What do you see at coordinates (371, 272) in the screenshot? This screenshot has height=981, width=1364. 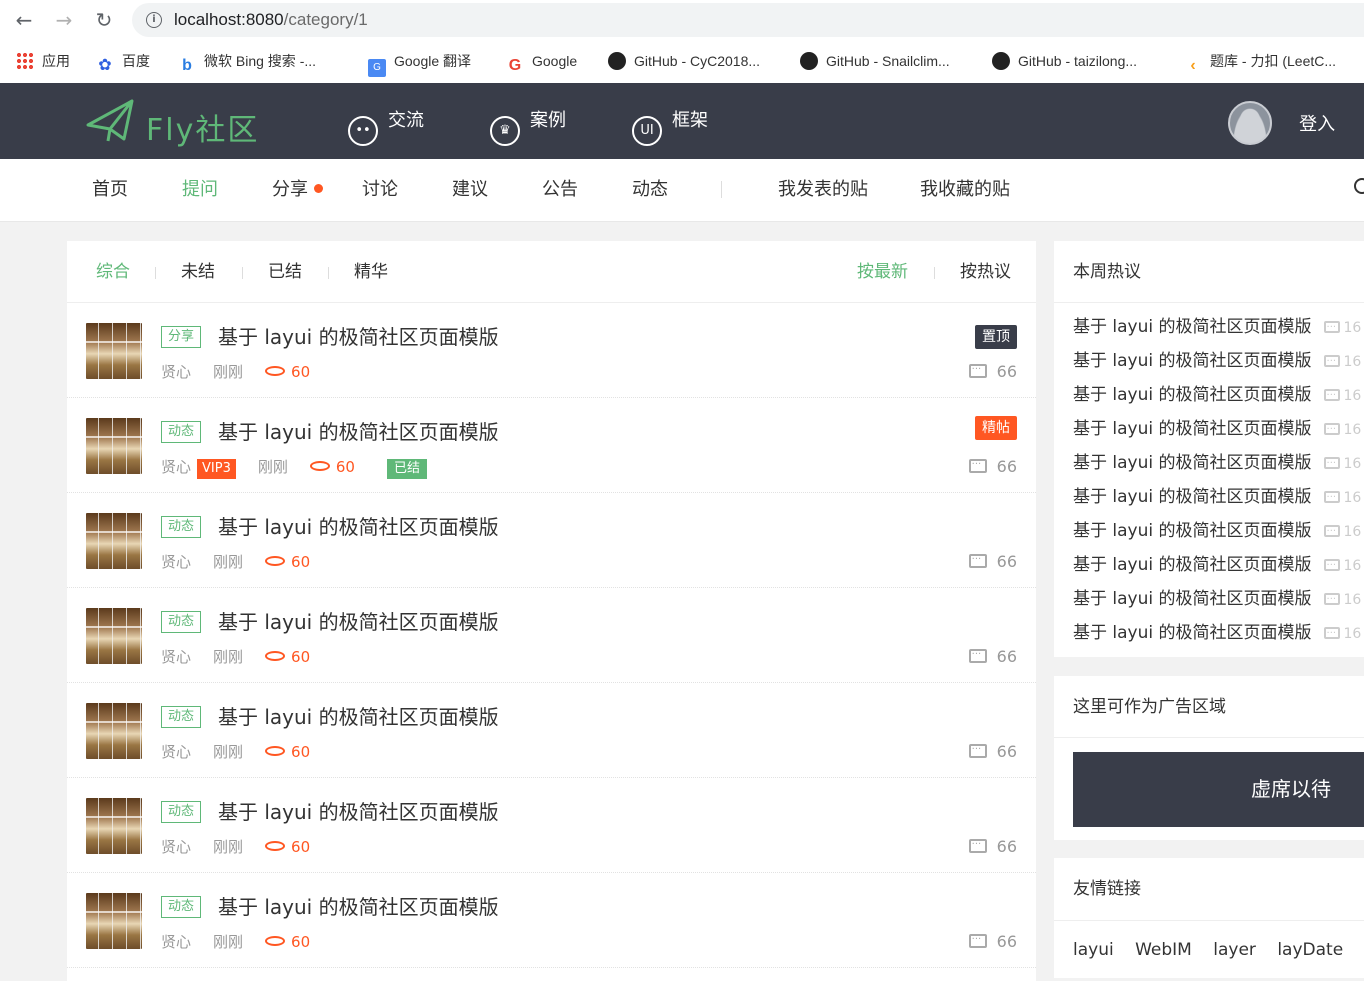 I see `filter-essence: 精华` at bounding box center [371, 272].